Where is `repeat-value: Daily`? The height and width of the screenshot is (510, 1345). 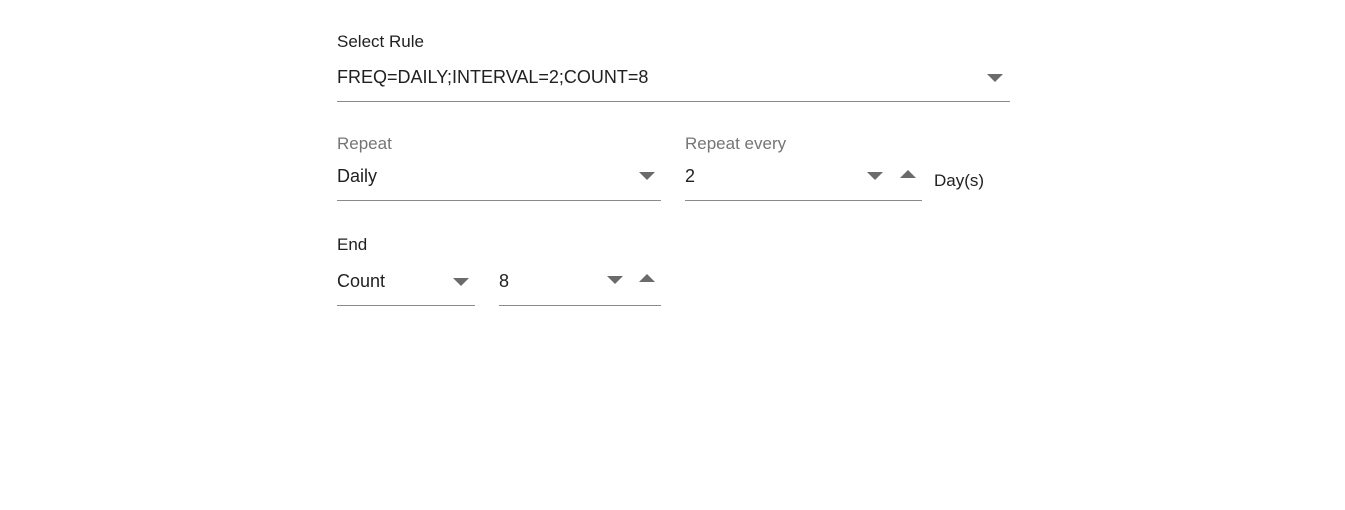
repeat-value: Daily is located at coordinates (357, 176).